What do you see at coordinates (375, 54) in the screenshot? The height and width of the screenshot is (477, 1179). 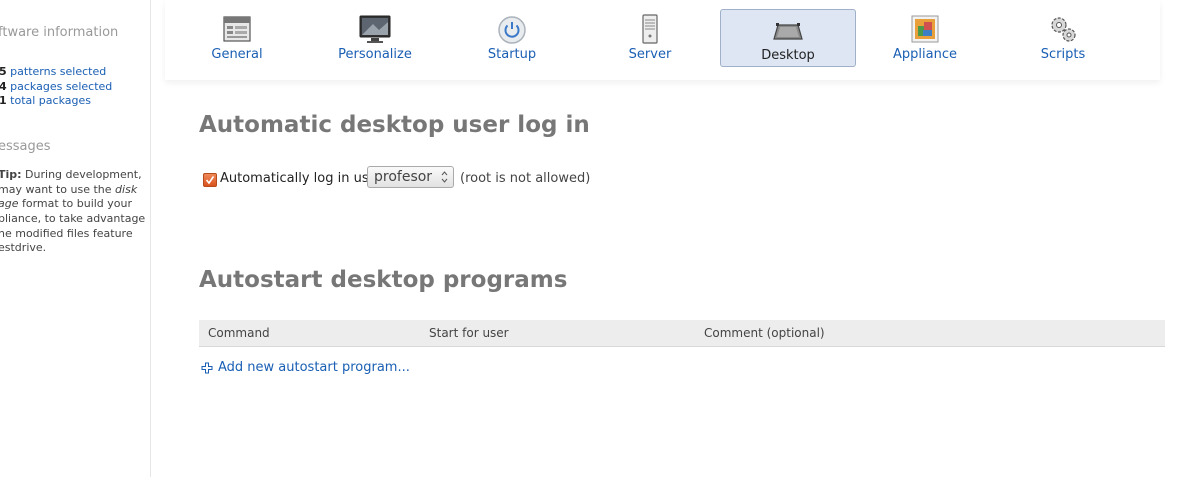 I see `tab-label: Personalize` at bounding box center [375, 54].